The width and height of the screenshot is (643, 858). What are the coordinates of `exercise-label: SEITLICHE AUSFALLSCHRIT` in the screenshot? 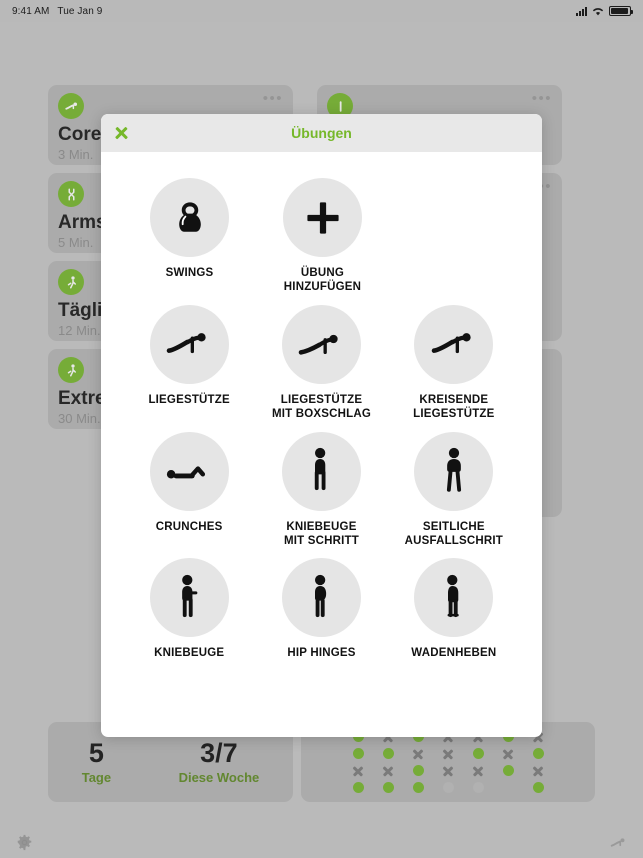 It's located at (454, 533).